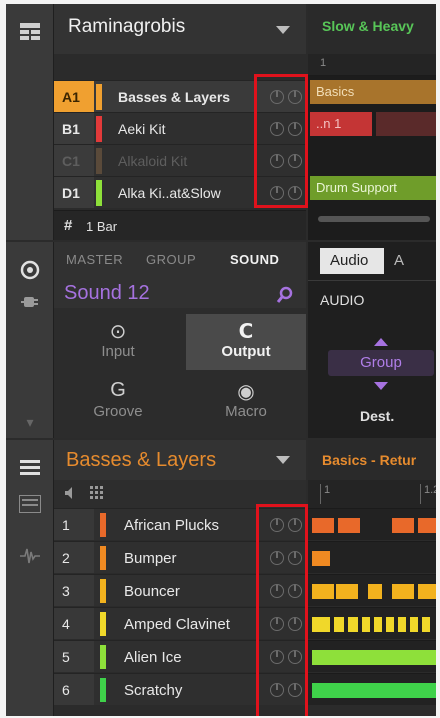  What do you see at coordinates (373, 92) in the screenshot?
I see `clip-basics: Basics` at bounding box center [373, 92].